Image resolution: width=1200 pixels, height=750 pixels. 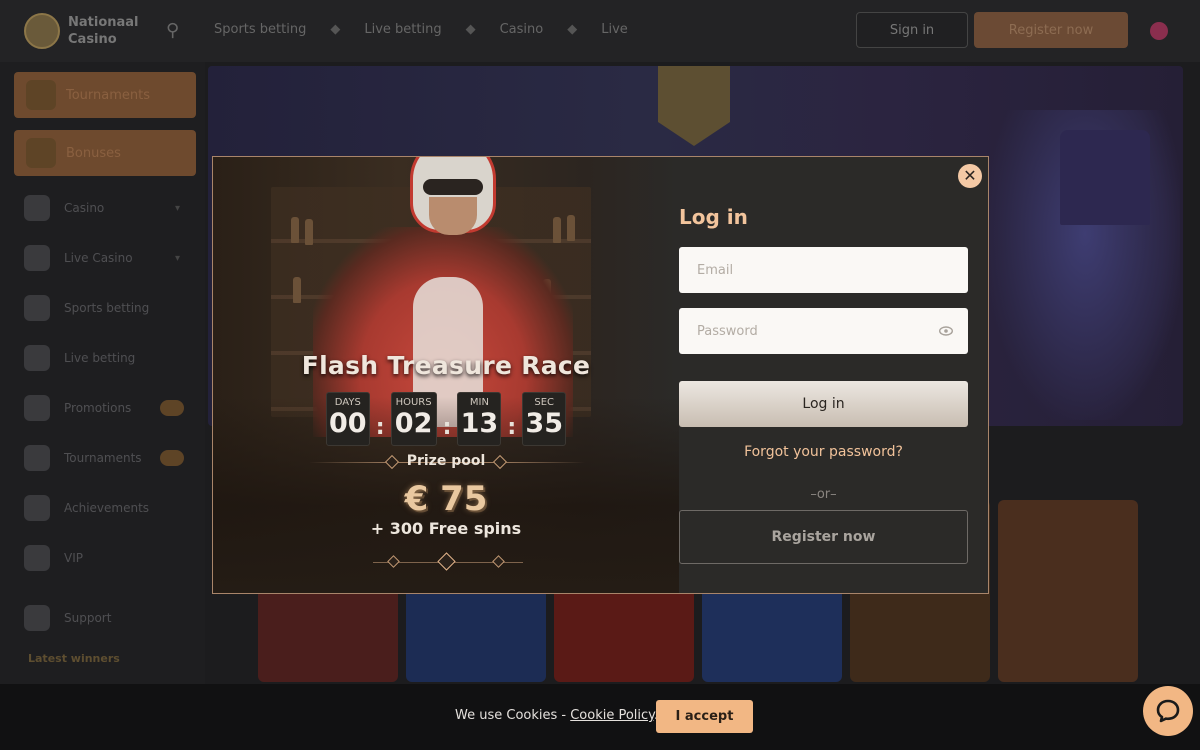 I want to click on logo-line-2: Casino, so click(x=92, y=39).